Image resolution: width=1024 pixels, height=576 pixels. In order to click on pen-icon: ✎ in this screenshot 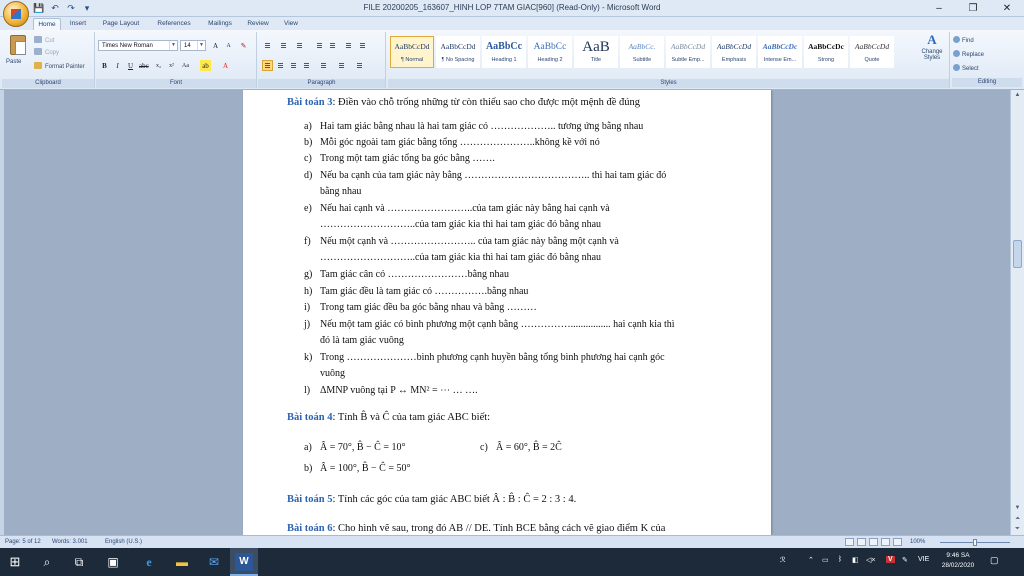, I will do `click(905, 560)`.